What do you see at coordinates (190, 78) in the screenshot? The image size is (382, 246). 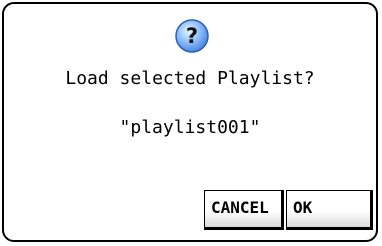 I see `dialog-message: Load selected Playlist?` at bounding box center [190, 78].